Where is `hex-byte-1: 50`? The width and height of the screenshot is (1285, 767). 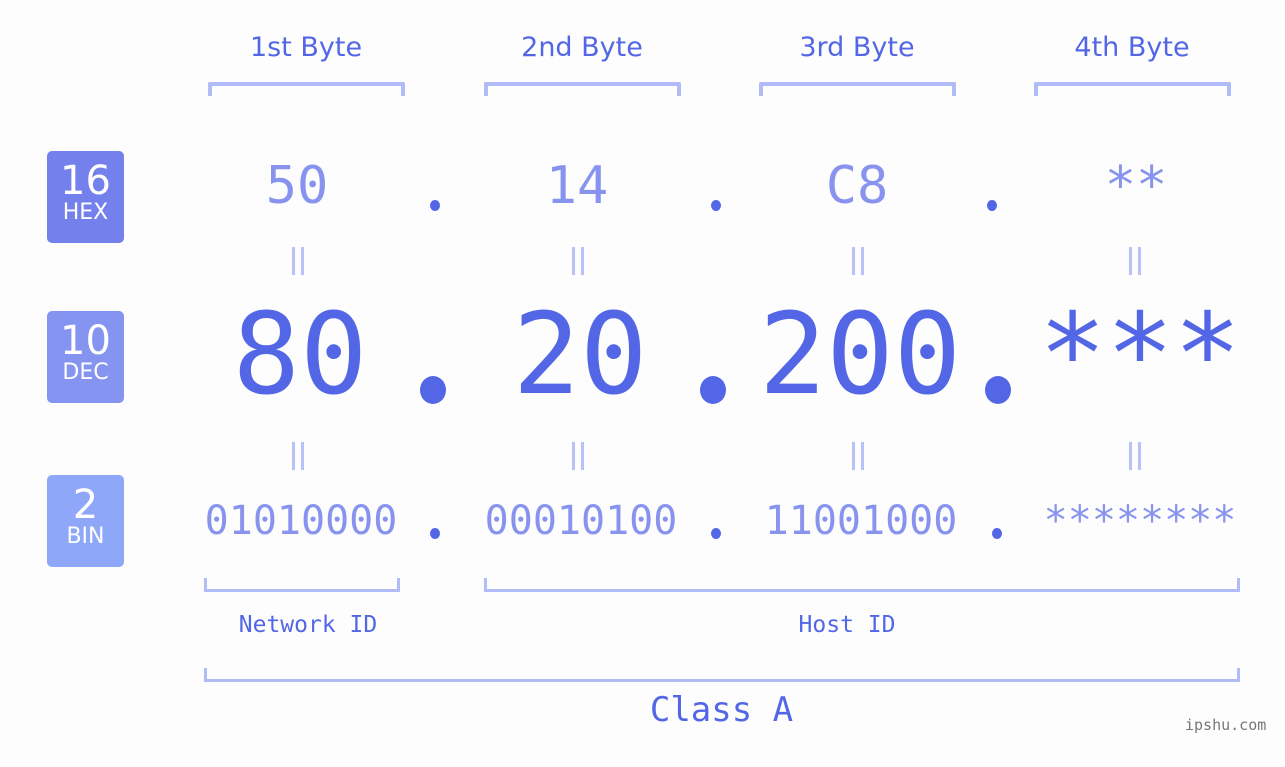
hex-byte-1: 50 is located at coordinates (297, 186).